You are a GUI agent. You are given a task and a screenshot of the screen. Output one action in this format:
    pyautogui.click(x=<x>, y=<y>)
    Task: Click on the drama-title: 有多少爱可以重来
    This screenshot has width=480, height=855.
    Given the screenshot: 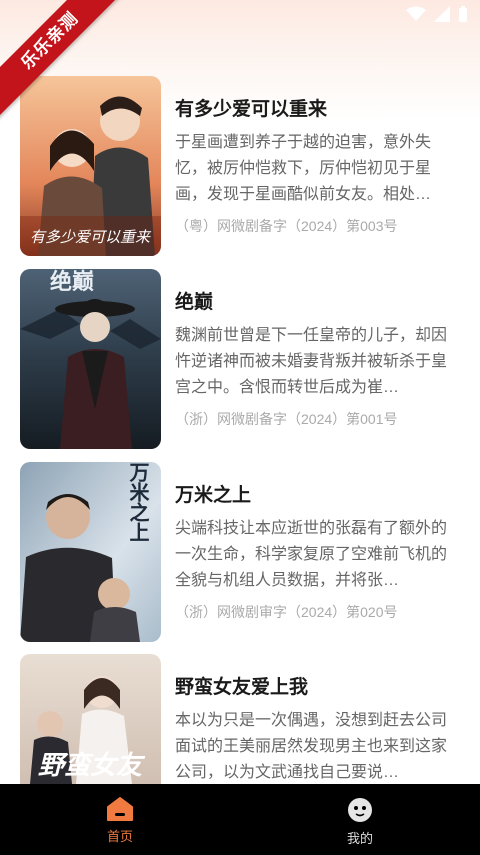 What is the action you would take?
    pyautogui.click(x=317, y=110)
    